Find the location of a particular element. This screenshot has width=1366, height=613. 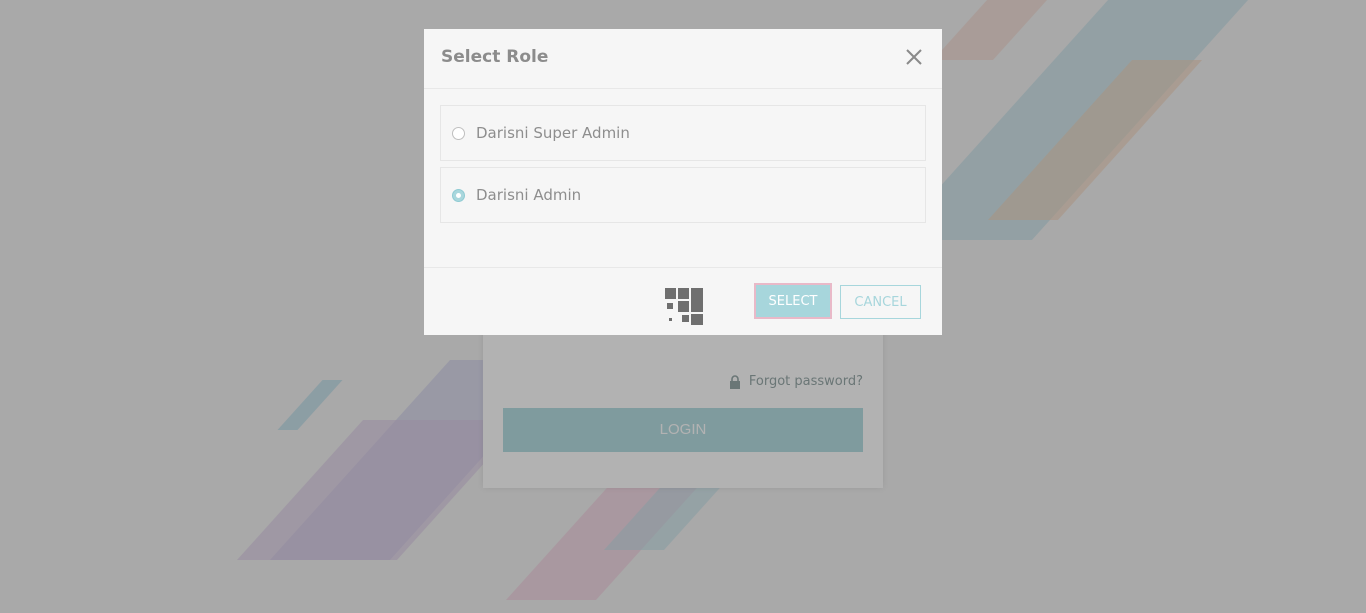

loader-icon is located at coordinates (684, 306).